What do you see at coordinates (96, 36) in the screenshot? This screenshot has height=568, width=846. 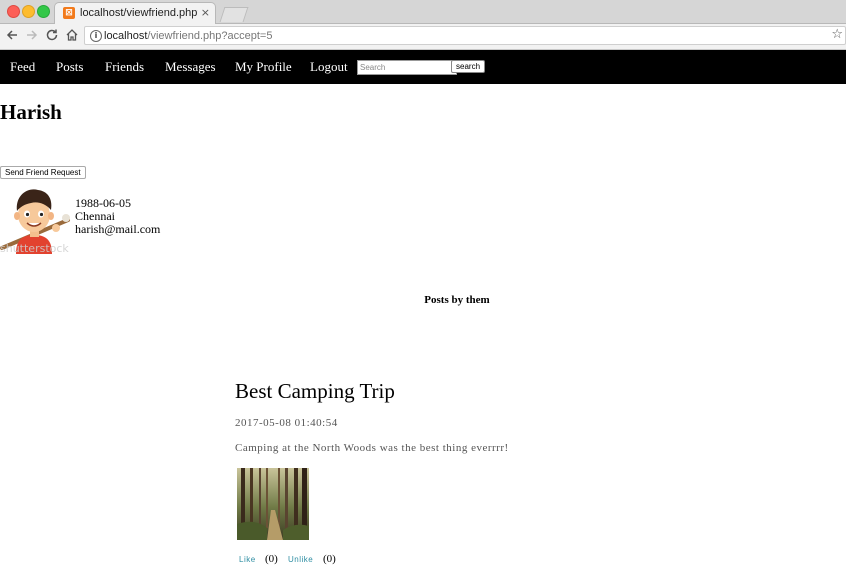 I see `info-icon: i` at bounding box center [96, 36].